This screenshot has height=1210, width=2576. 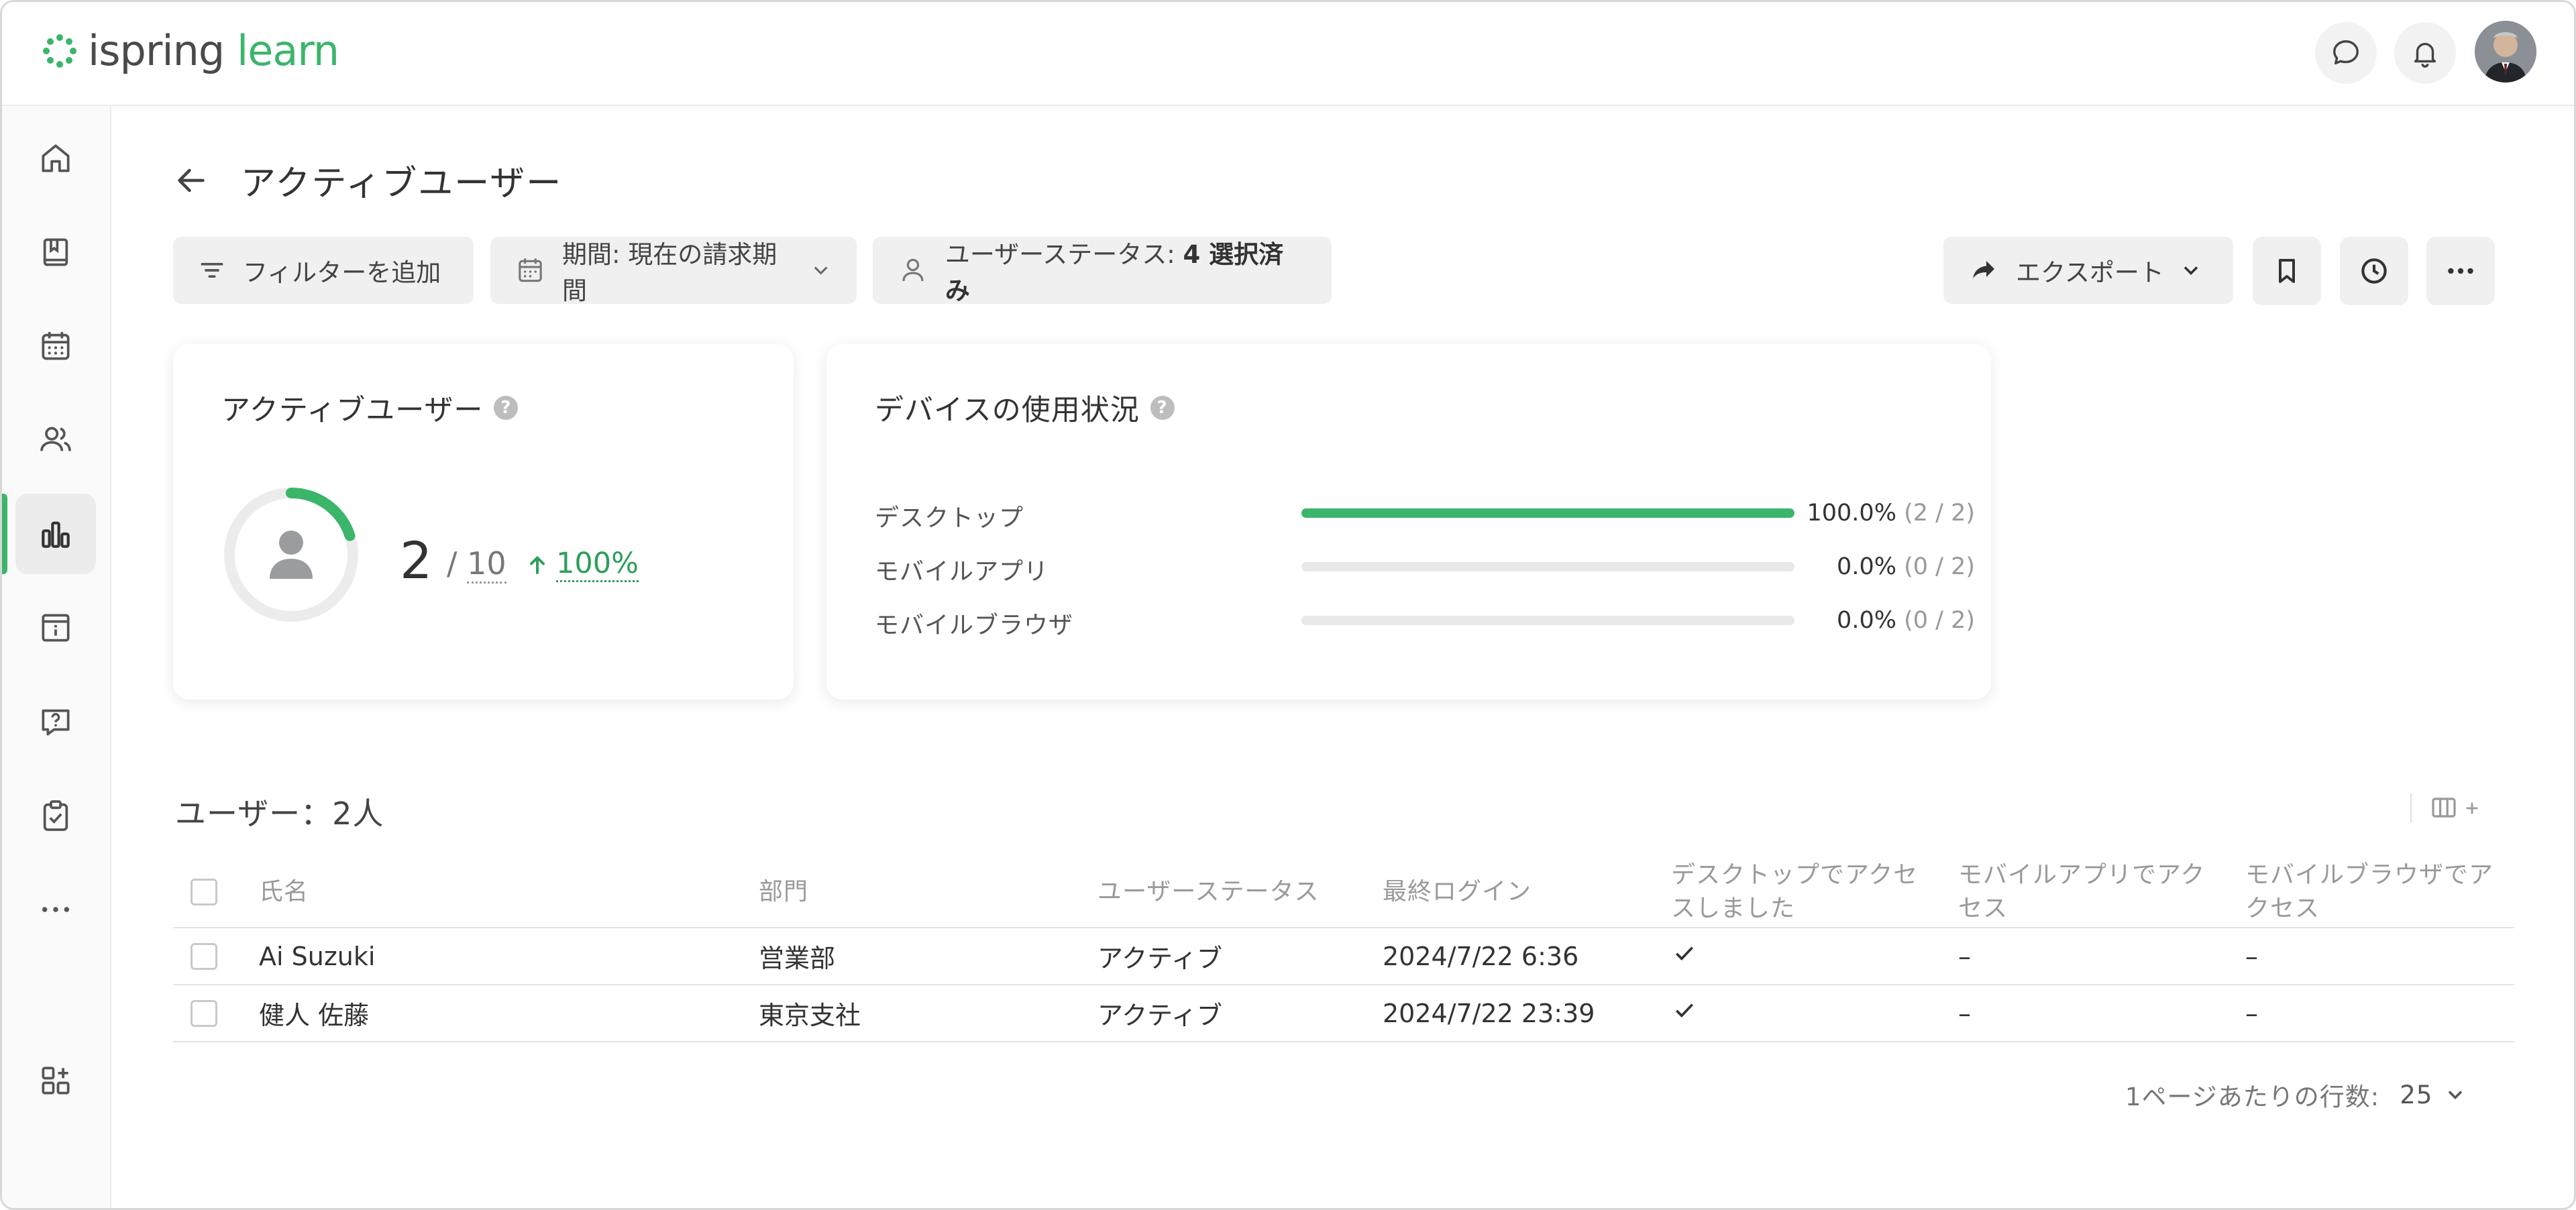 I want to click on divider, so click(x=2411, y=808).